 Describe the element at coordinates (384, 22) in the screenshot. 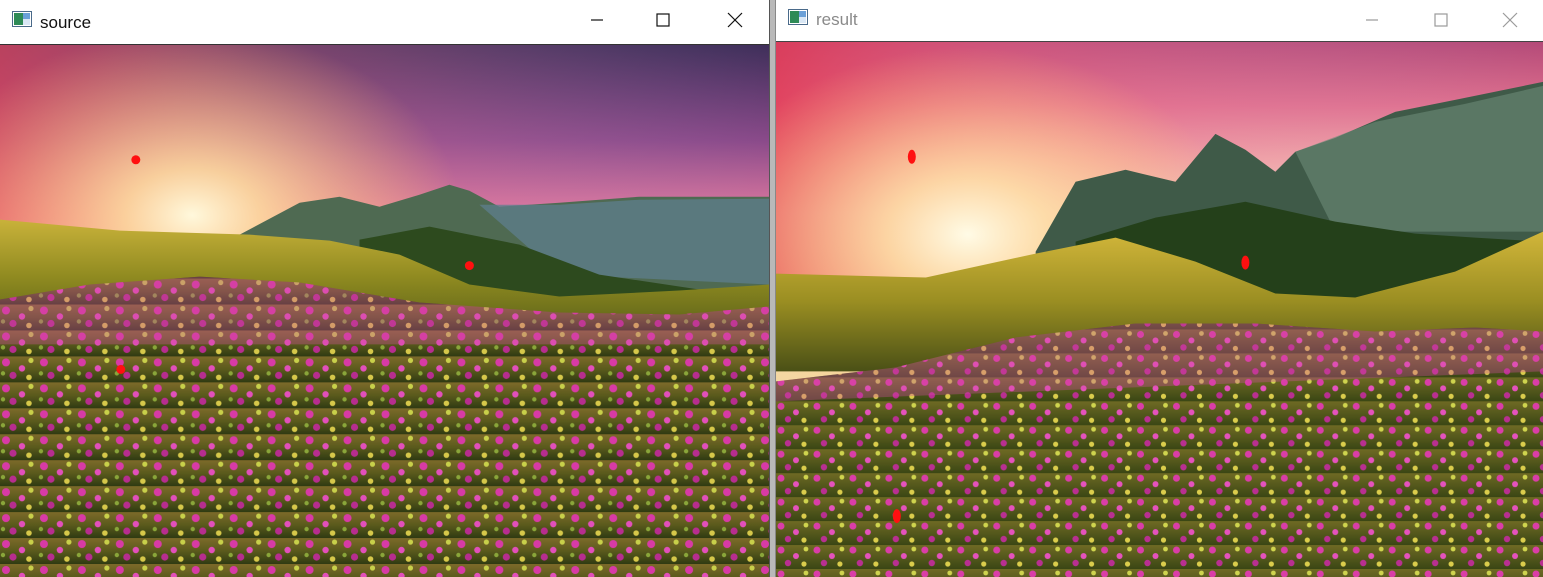

I see `source-titlebar: source` at that location.